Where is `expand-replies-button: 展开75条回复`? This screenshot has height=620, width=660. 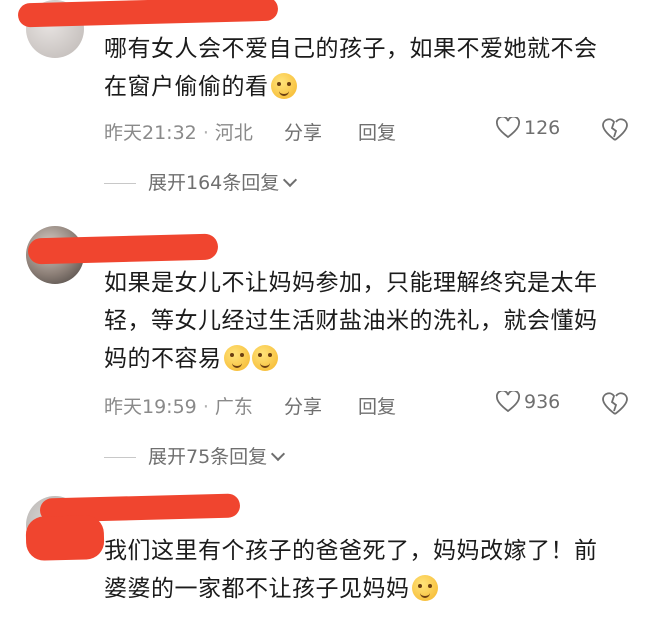 expand-replies-button: 展开75条回复 is located at coordinates (195, 456).